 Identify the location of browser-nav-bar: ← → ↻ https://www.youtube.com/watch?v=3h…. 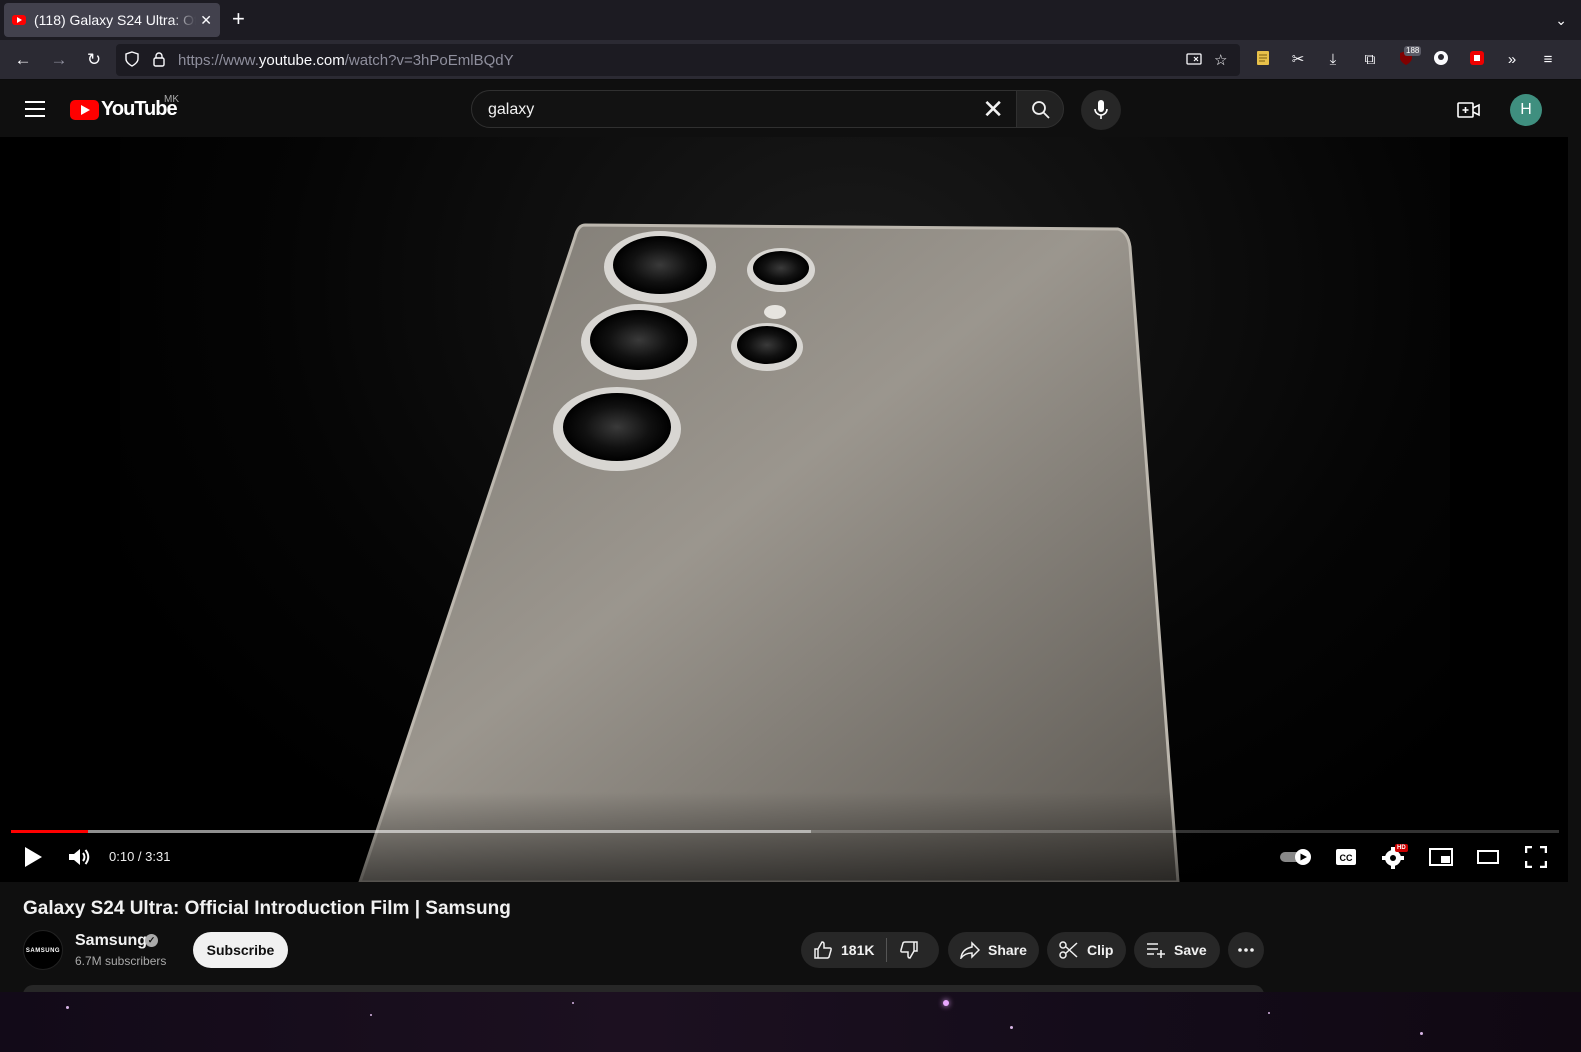
(790, 60).